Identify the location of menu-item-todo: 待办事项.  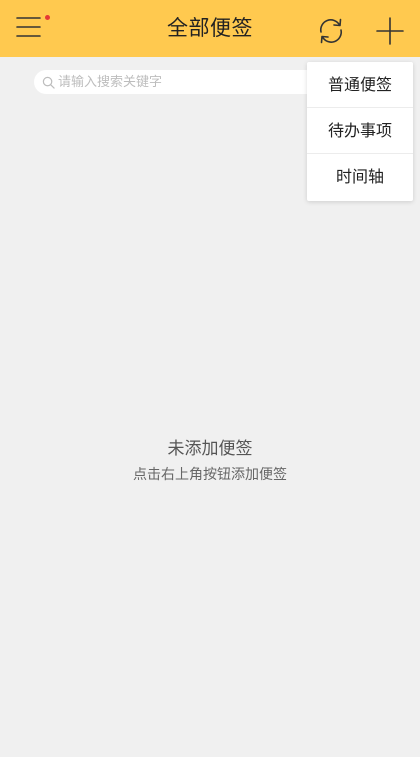
(360, 131).